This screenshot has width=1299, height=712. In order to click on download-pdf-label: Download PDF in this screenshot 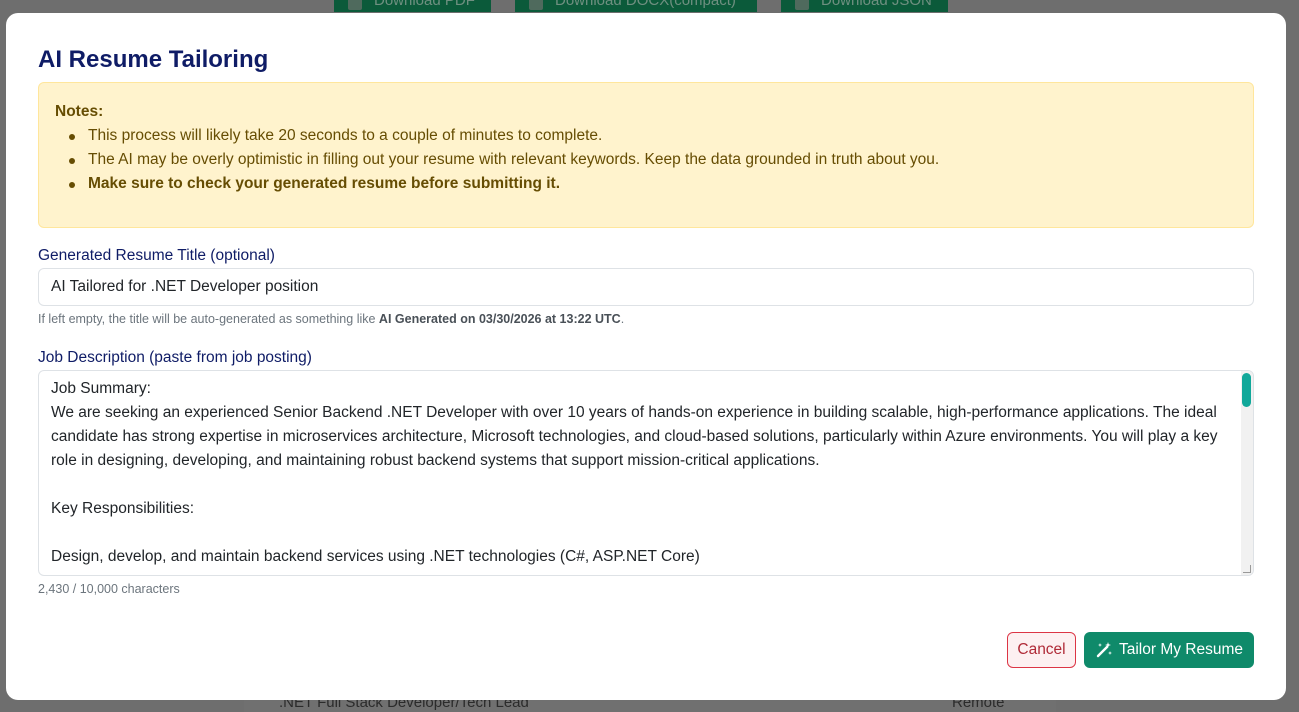, I will do `click(424, 4)`.